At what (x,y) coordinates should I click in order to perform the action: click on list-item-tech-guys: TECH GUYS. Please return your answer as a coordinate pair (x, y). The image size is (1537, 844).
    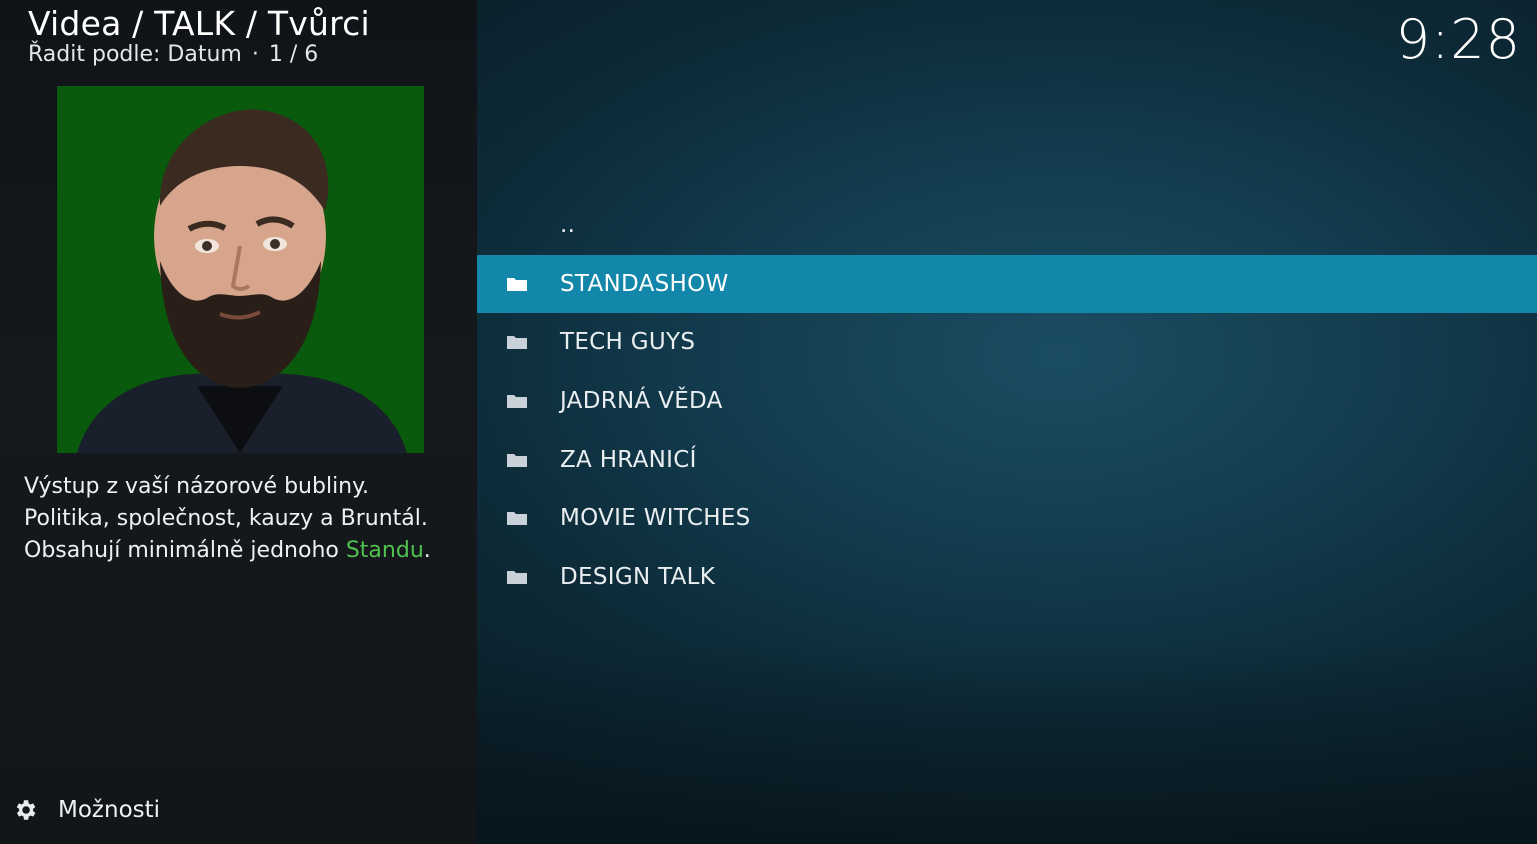
    Looking at the image, I should click on (1007, 342).